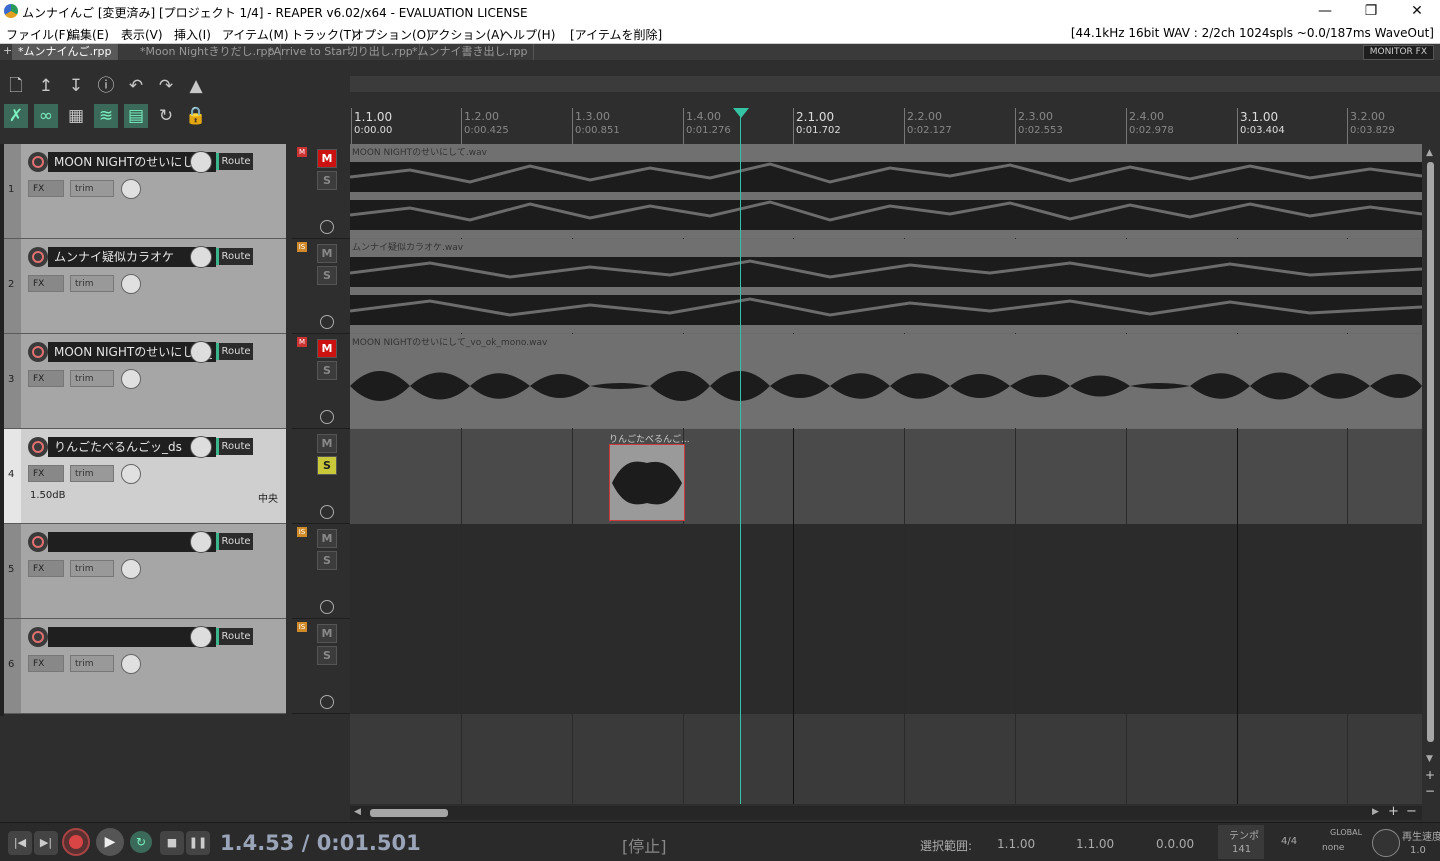 The width and height of the screenshot is (1440, 861). I want to click on zoom-out-vertical-icon: −, so click(1430, 791).